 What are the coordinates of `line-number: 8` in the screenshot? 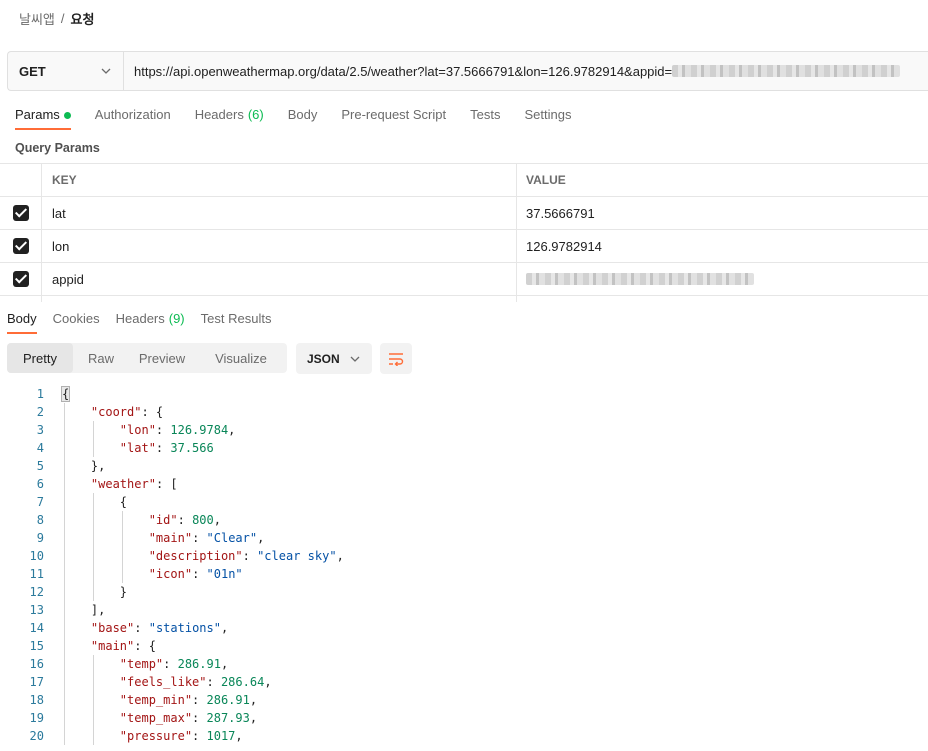 It's located at (40, 520).